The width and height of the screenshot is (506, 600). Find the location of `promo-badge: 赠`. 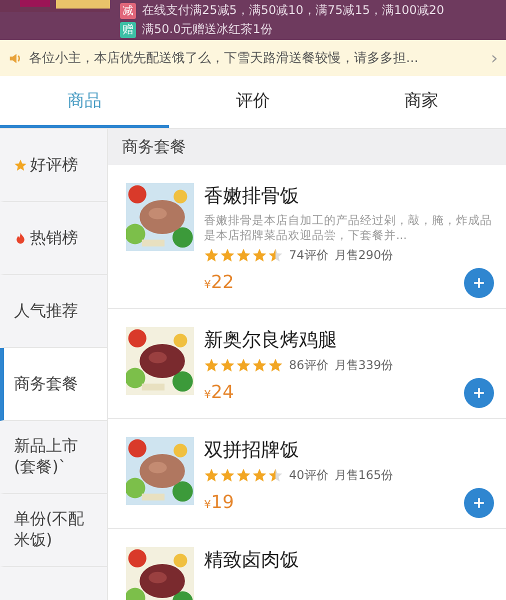

promo-badge: 赠 is located at coordinates (128, 30).